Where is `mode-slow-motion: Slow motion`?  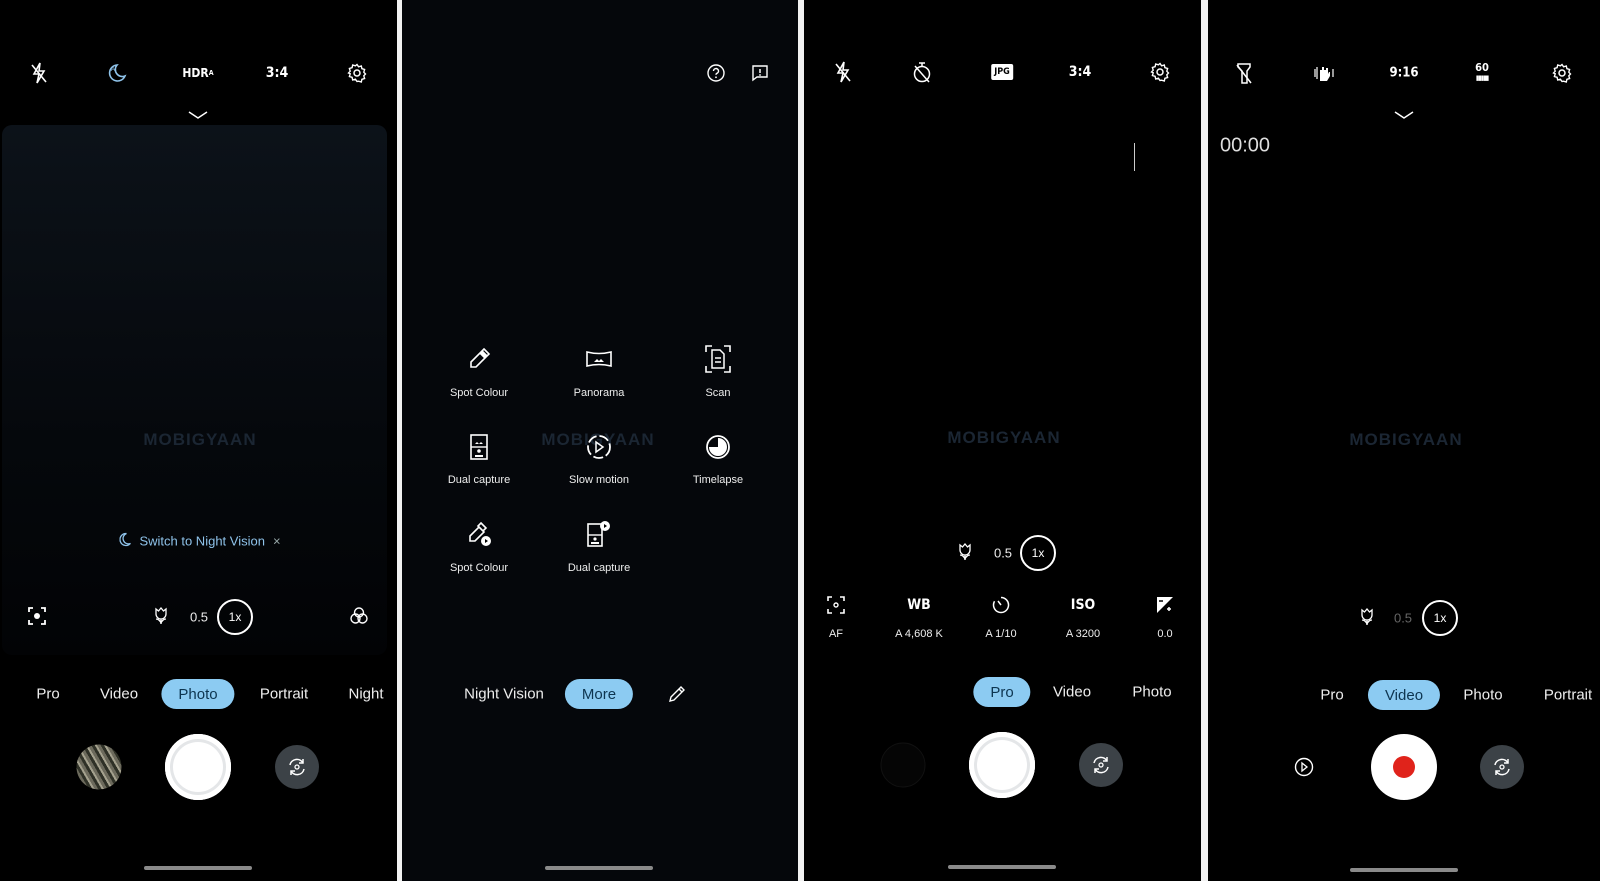
mode-slow-motion: Slow motion is located at coordinates (599, 480).